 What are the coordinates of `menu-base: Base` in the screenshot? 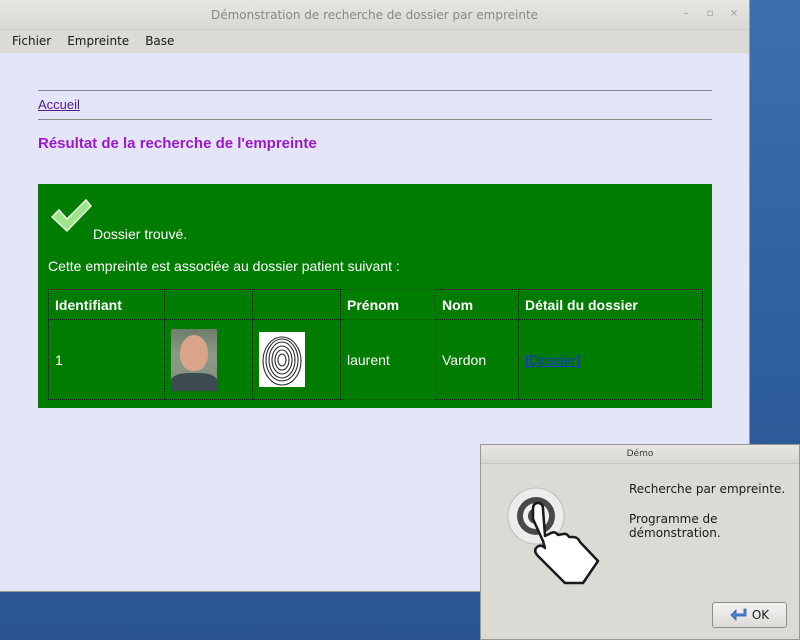 It's located at (159, 41).